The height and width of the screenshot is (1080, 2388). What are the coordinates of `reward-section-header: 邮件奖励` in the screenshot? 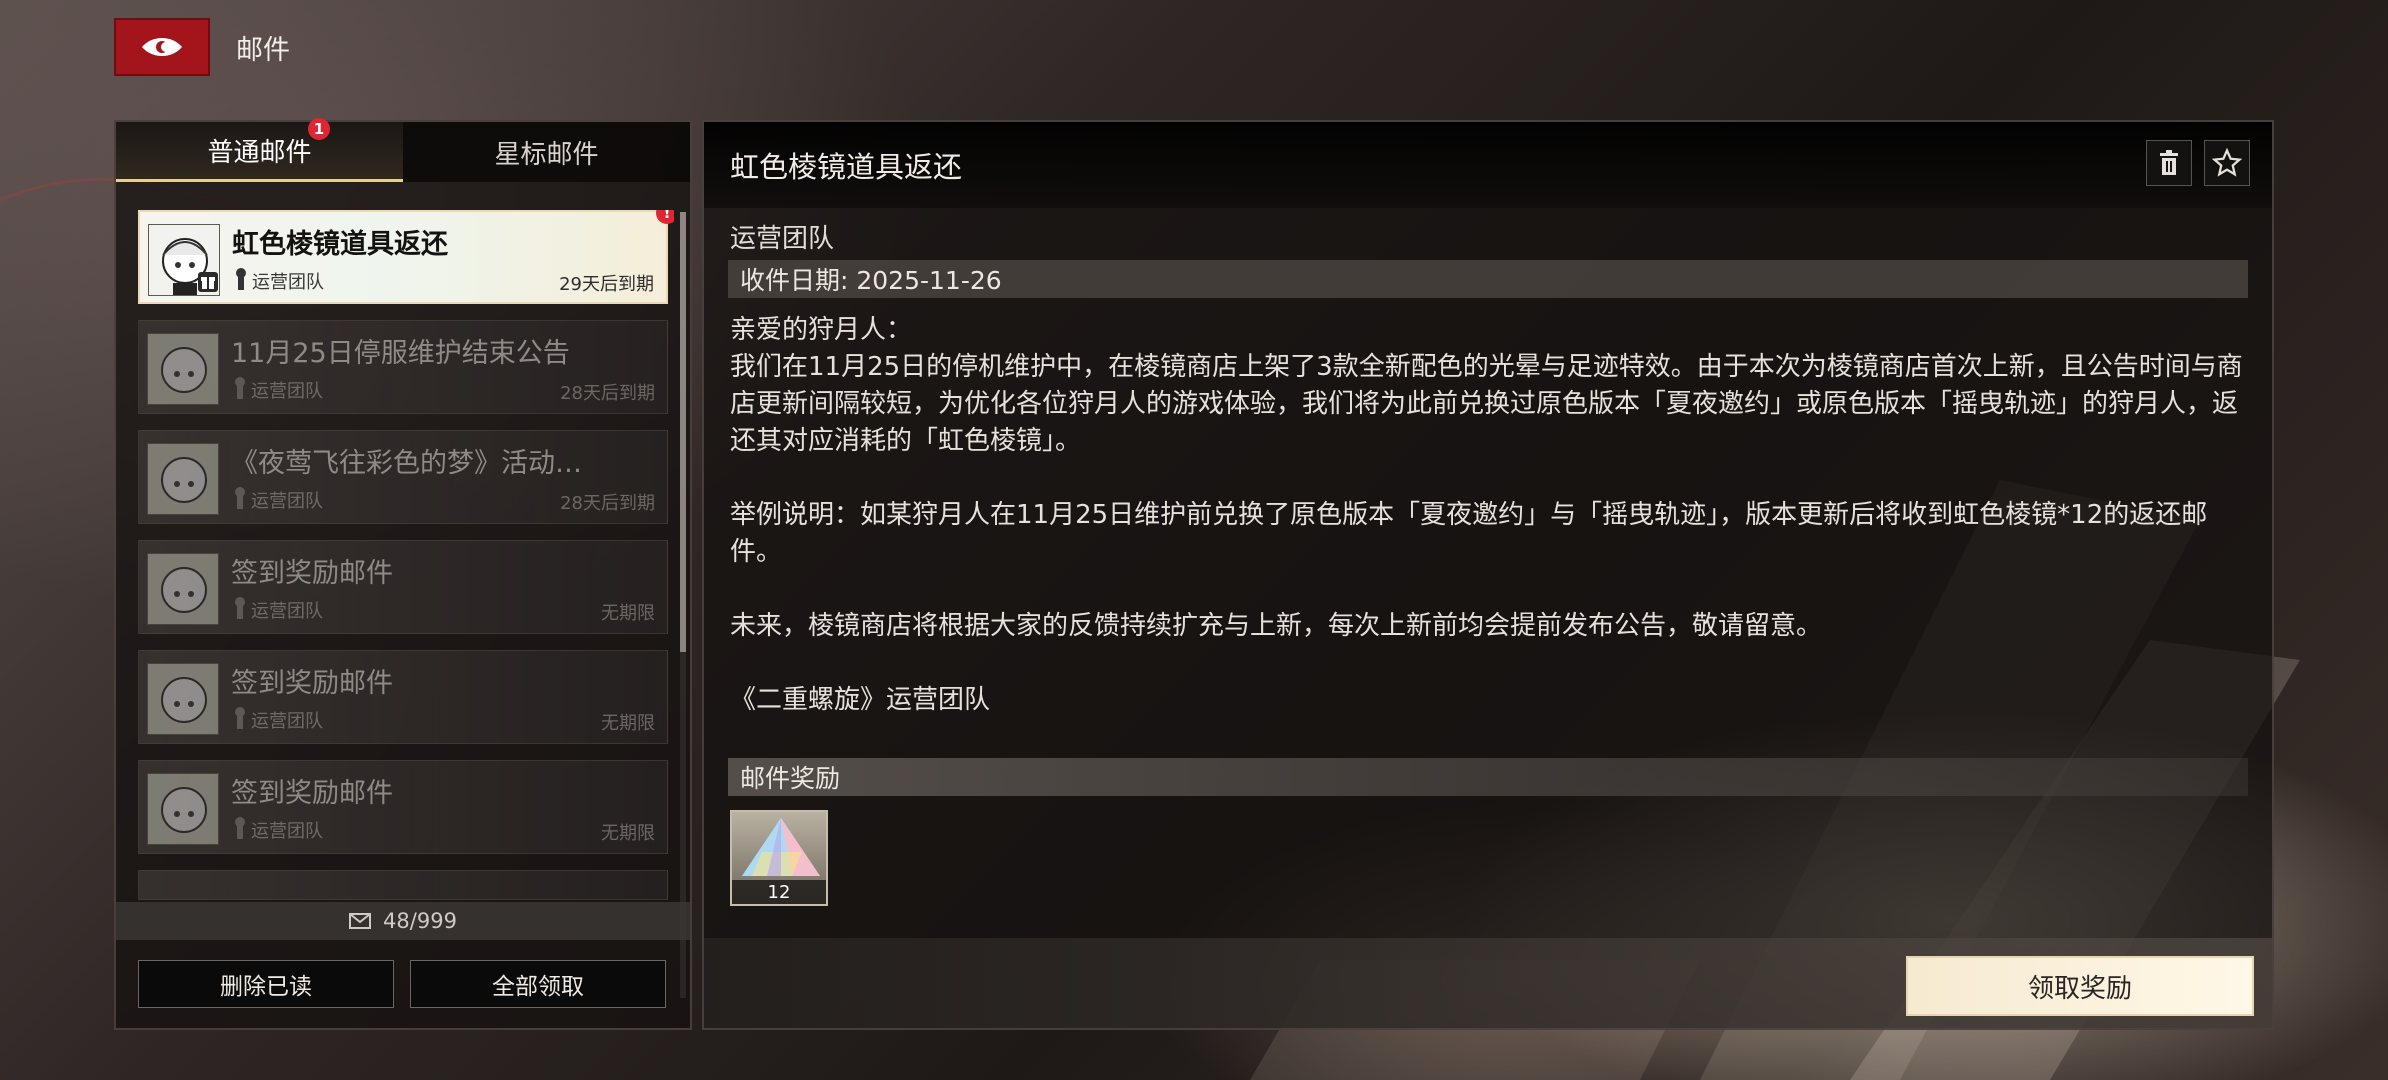 It's located at (1488, 777).